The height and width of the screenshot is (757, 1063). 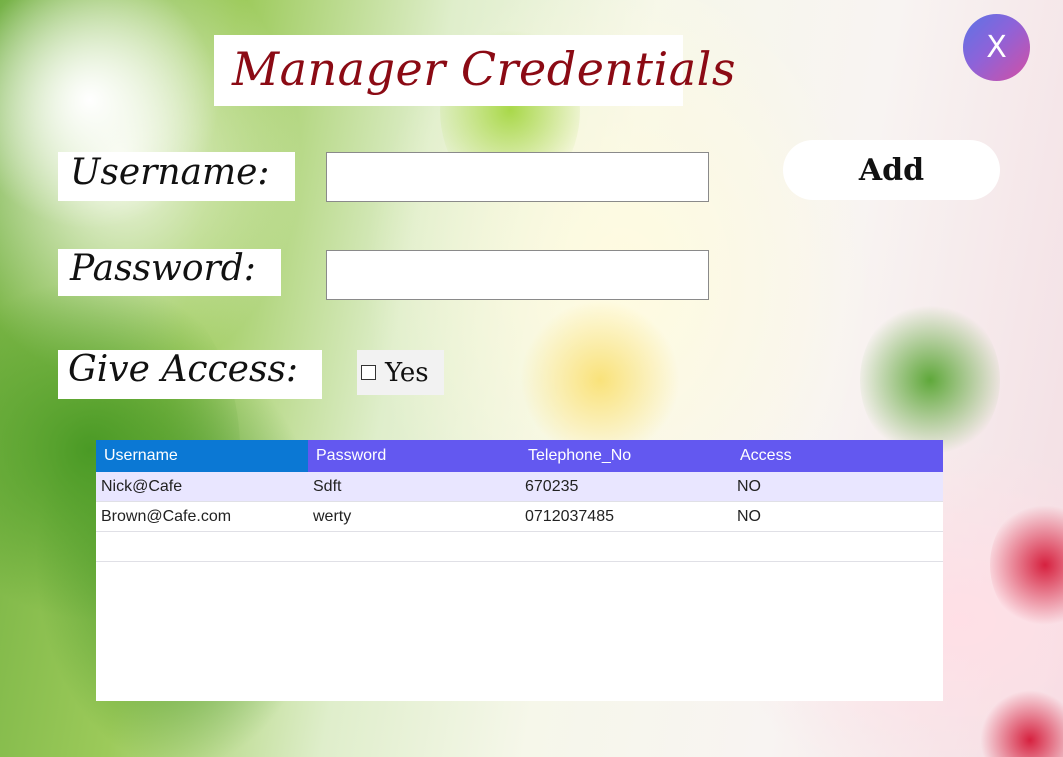 I want to click on cell-password: Sdft, so click(x=327, y=486).